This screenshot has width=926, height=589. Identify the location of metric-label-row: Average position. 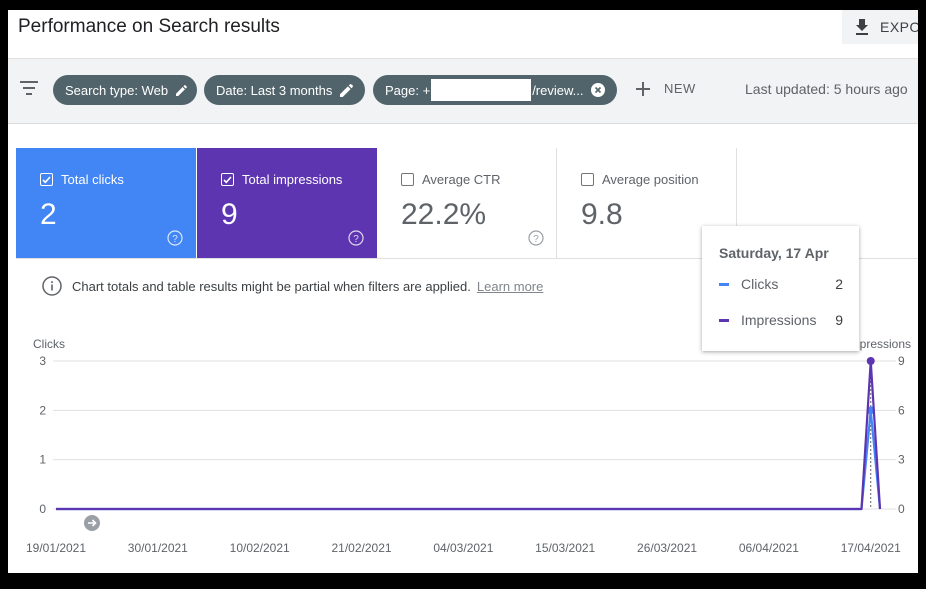
(640, 179).